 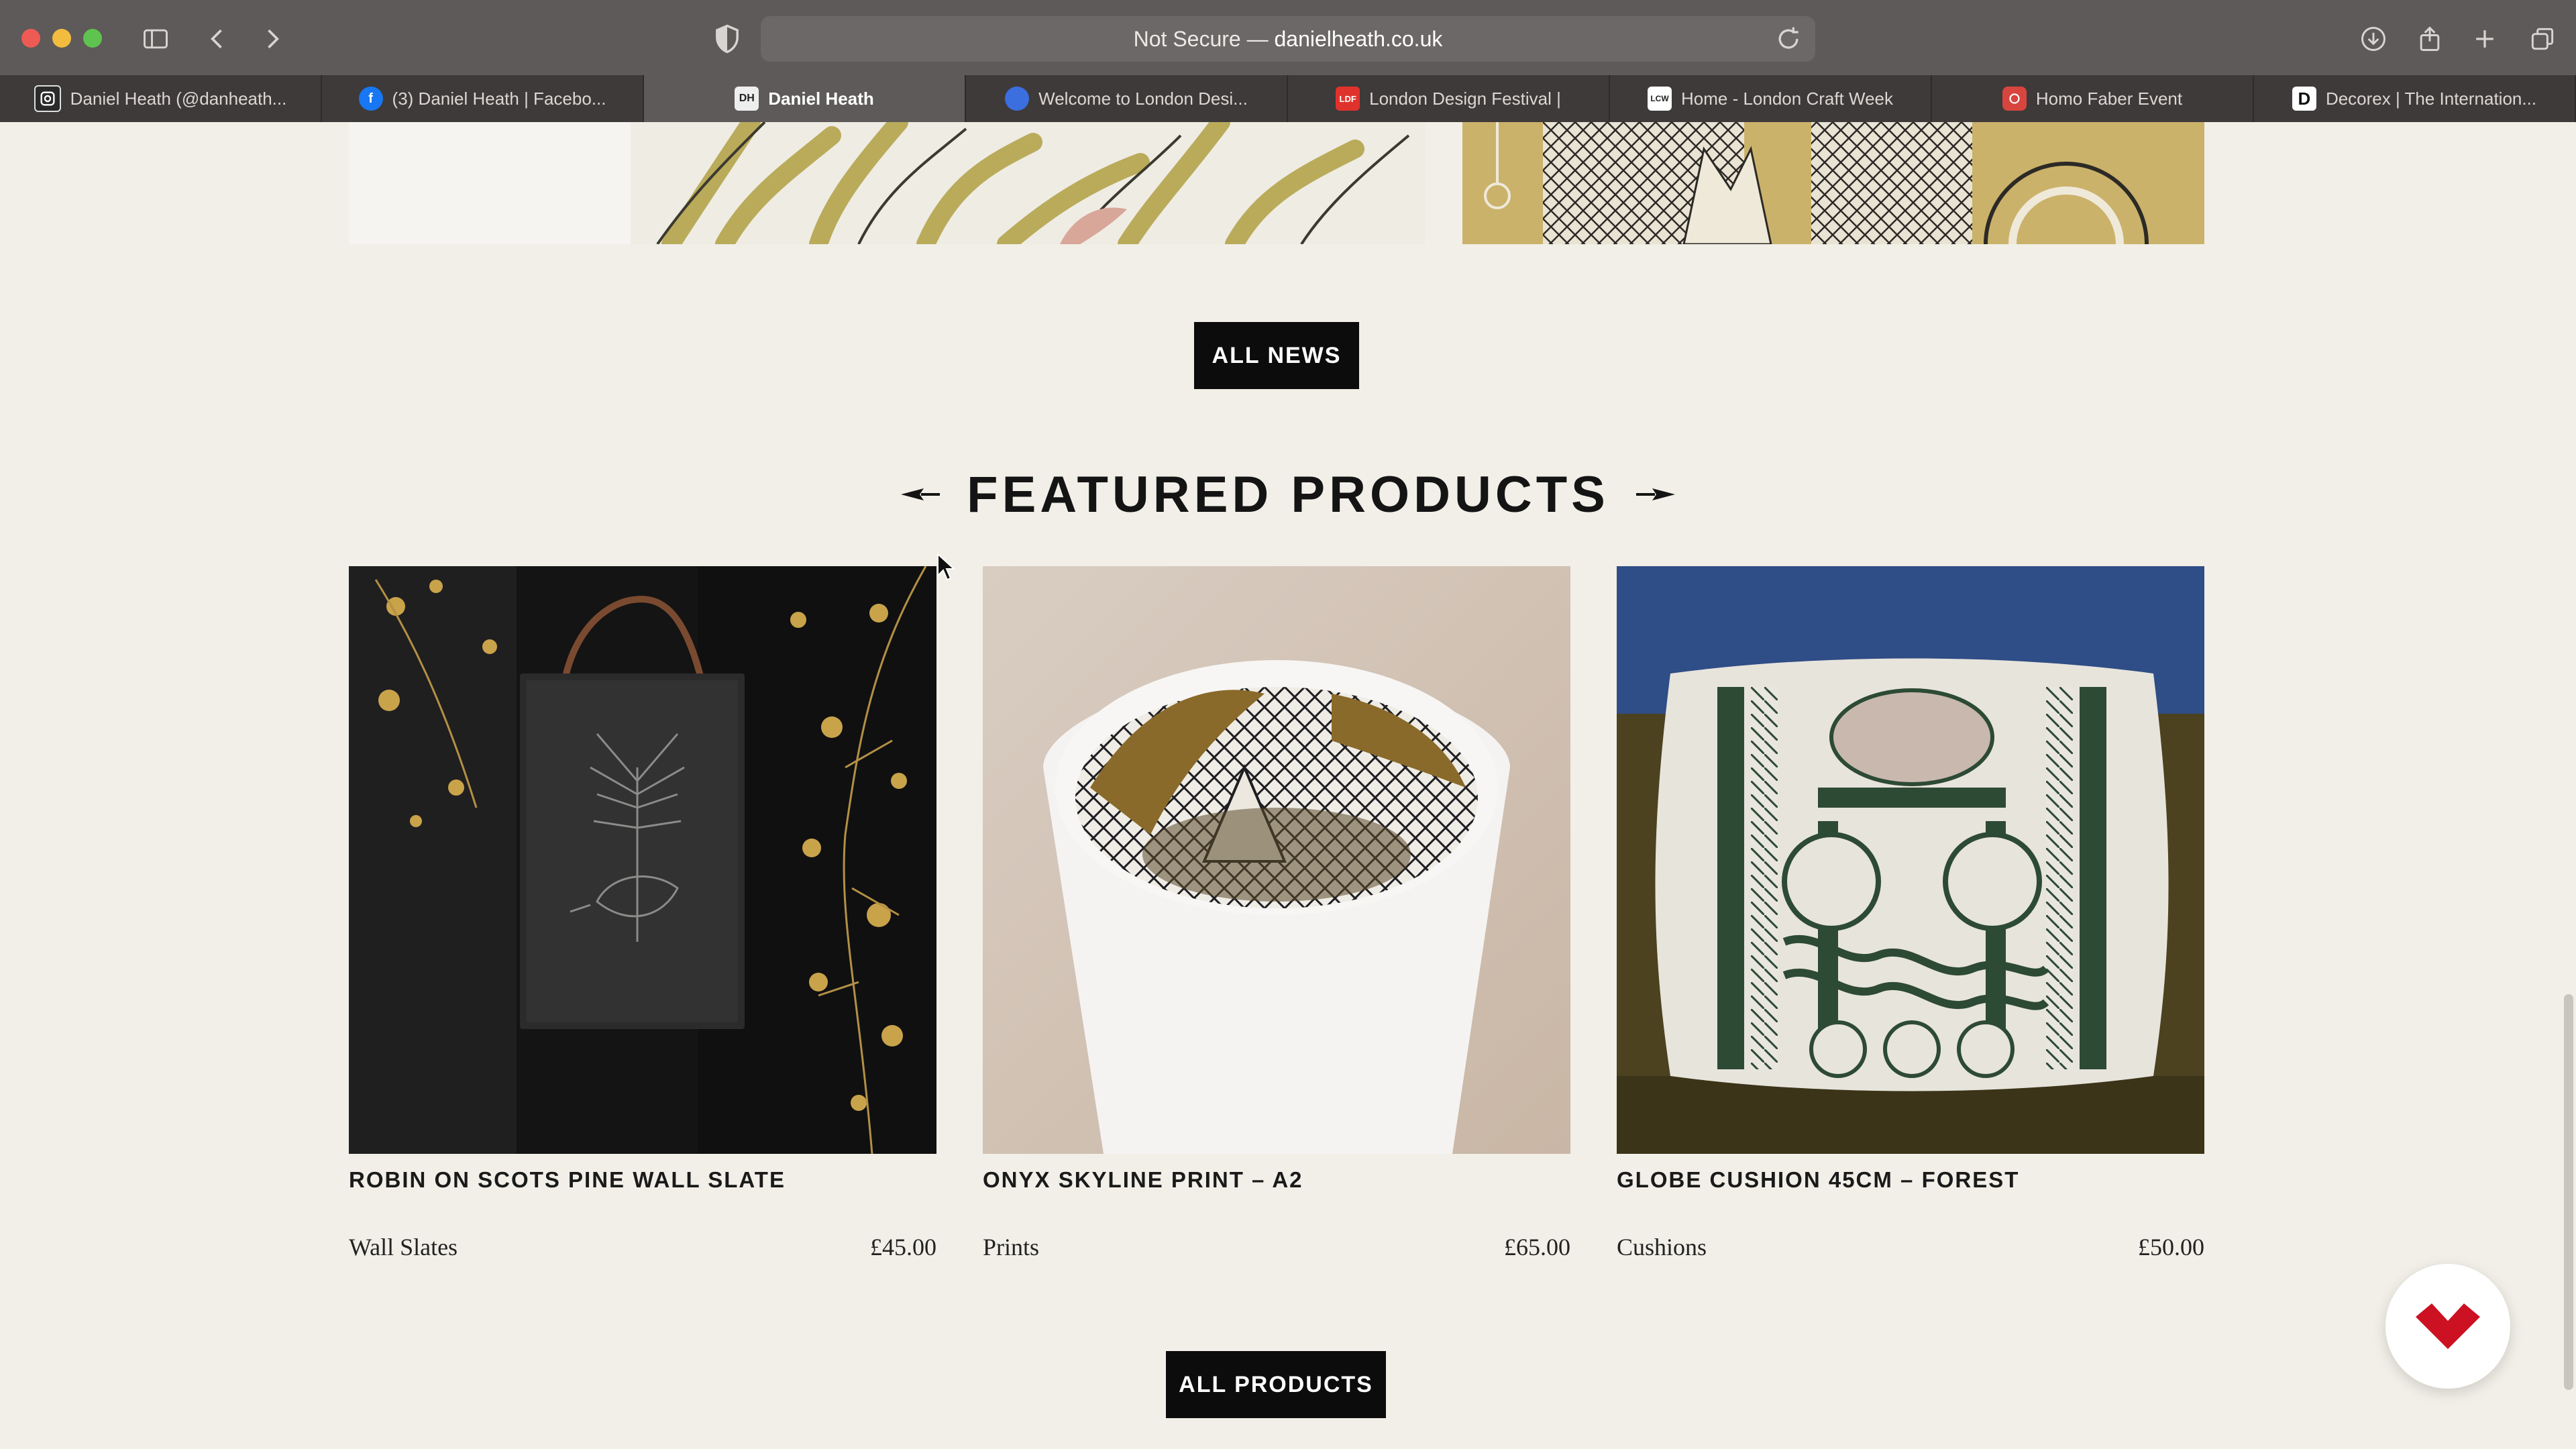 I want to click on reload-icon, so click(x=1788, y=39).